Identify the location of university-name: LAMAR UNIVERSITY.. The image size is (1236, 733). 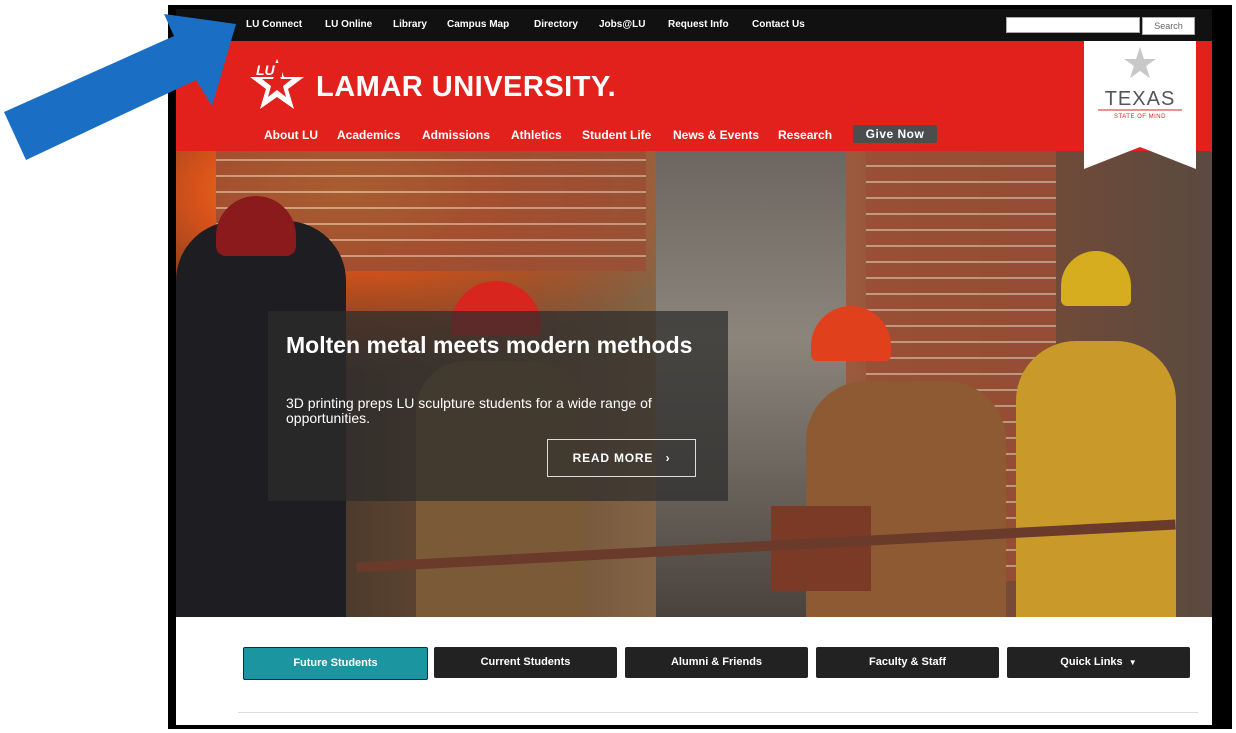
(466, 87).